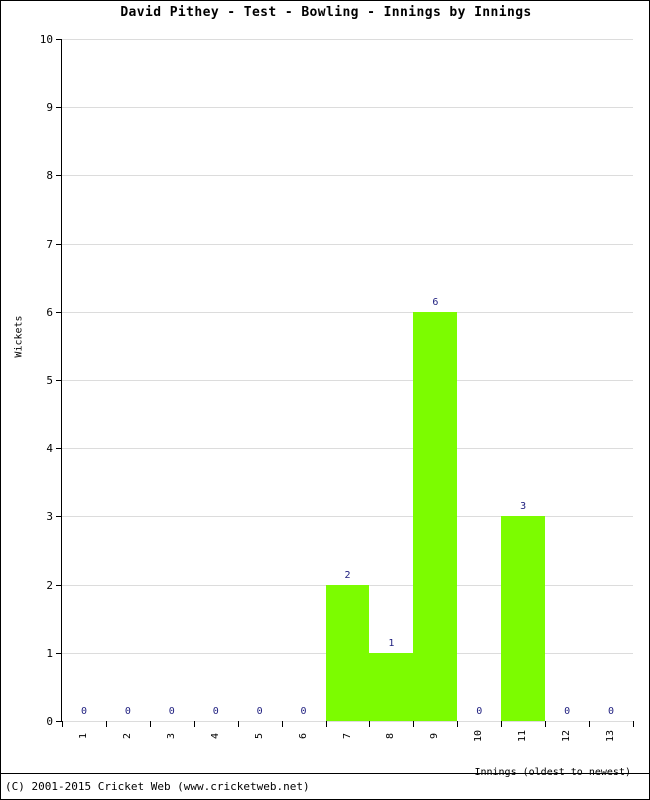  I want to click on footer-divider, so click(325, 773).